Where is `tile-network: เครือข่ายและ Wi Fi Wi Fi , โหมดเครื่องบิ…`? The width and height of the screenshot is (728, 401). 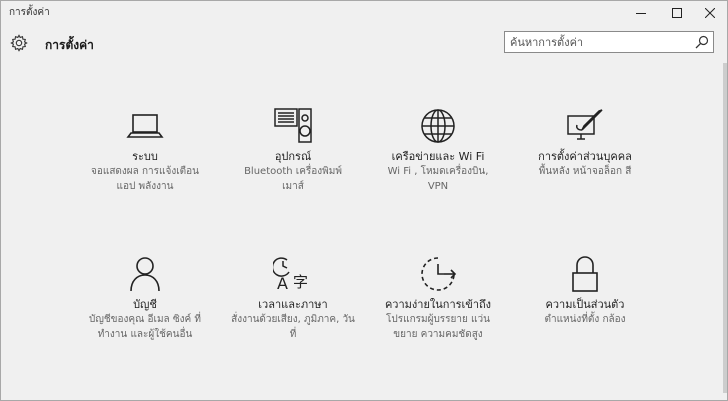
tile-network: เครือข่ายและ Wi Fi Wi Fi , โหมดเครื่องบิ… is located at coordinates (438, 150).